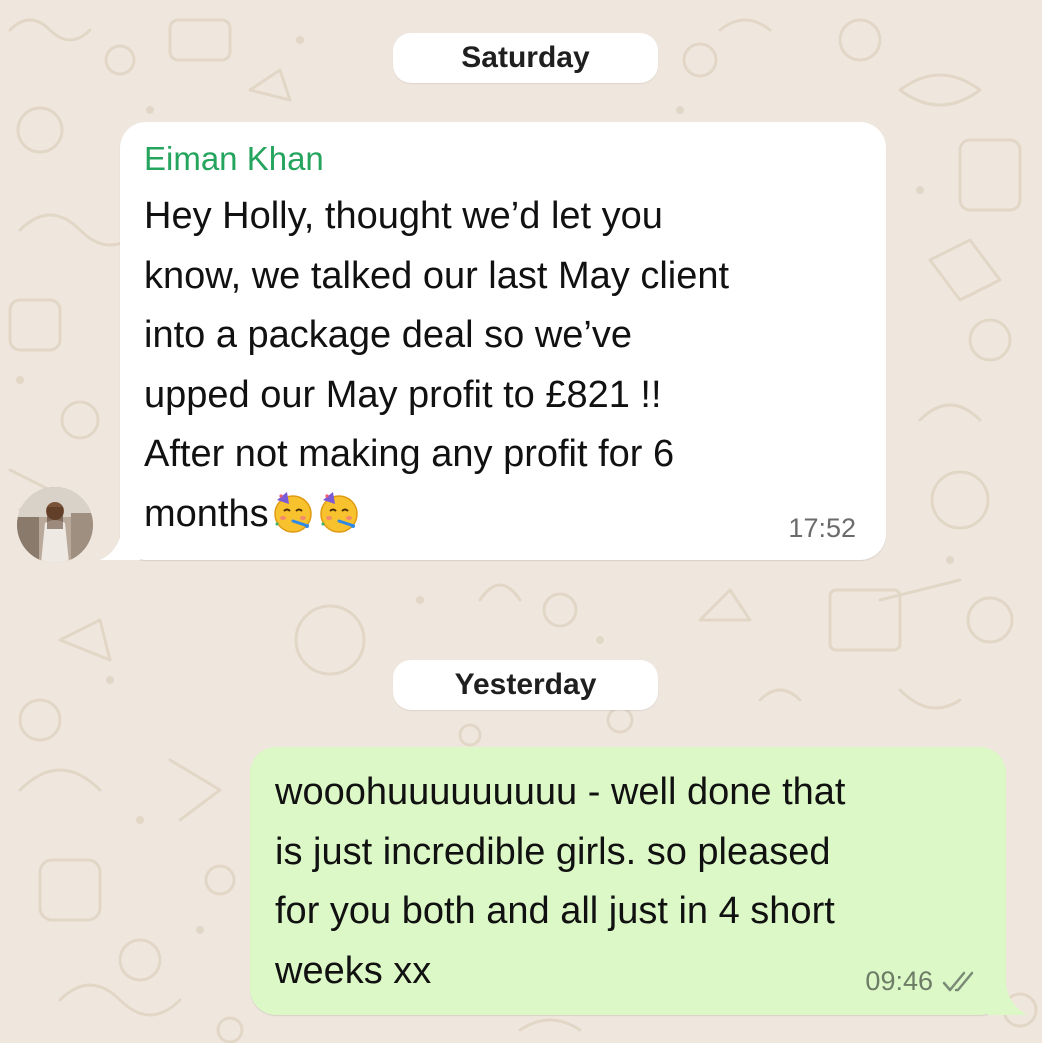 Image resolution: width=1042 pixels, height=1043 pixels. I want to click on sender-avatar, so click(55, 525).